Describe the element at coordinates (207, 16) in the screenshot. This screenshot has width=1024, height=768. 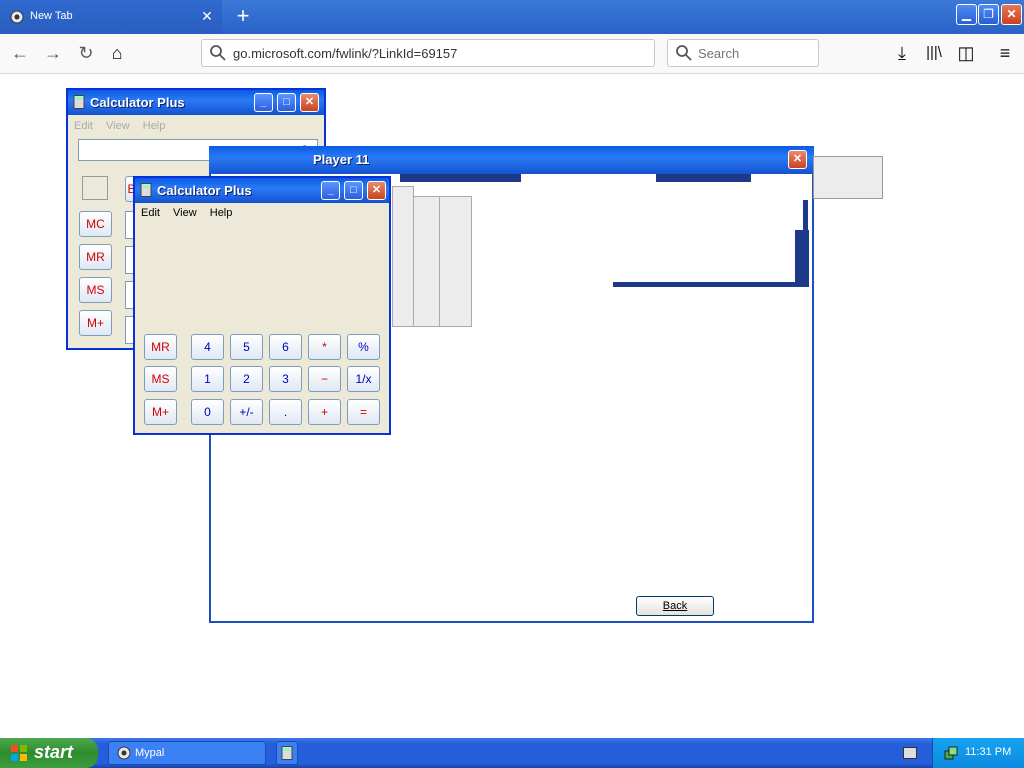
I see `tab-close-icon: ✕` at that location.